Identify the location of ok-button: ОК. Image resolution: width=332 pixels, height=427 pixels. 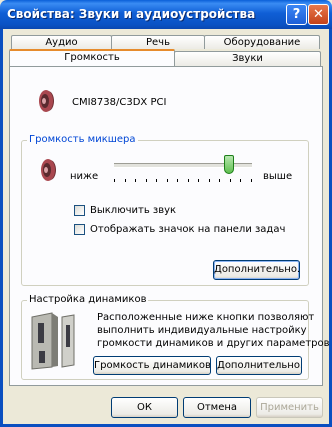
(144, 407).